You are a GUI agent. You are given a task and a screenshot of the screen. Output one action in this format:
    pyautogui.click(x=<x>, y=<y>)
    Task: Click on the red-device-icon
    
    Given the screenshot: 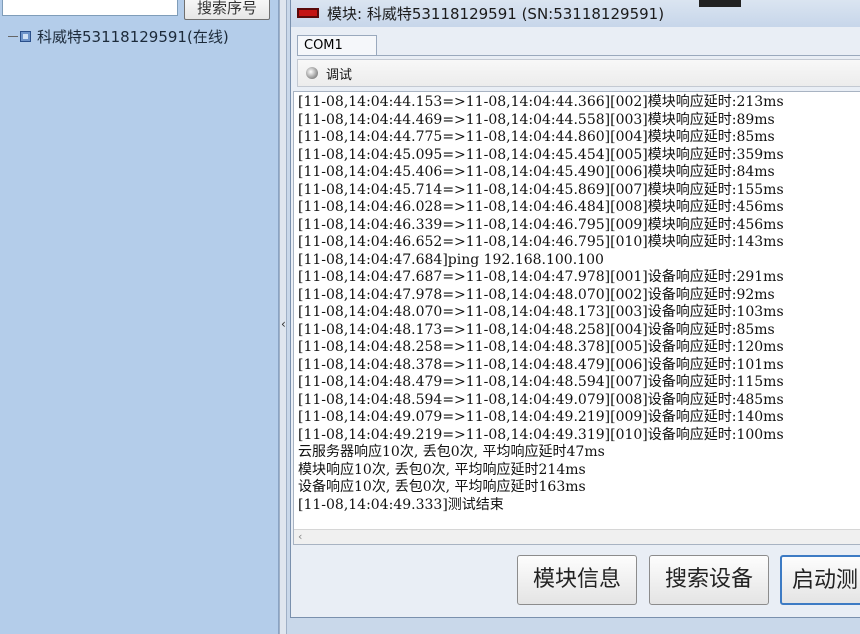 What is the action you would take?
    pyautogui.click(x=308, y=13)
    